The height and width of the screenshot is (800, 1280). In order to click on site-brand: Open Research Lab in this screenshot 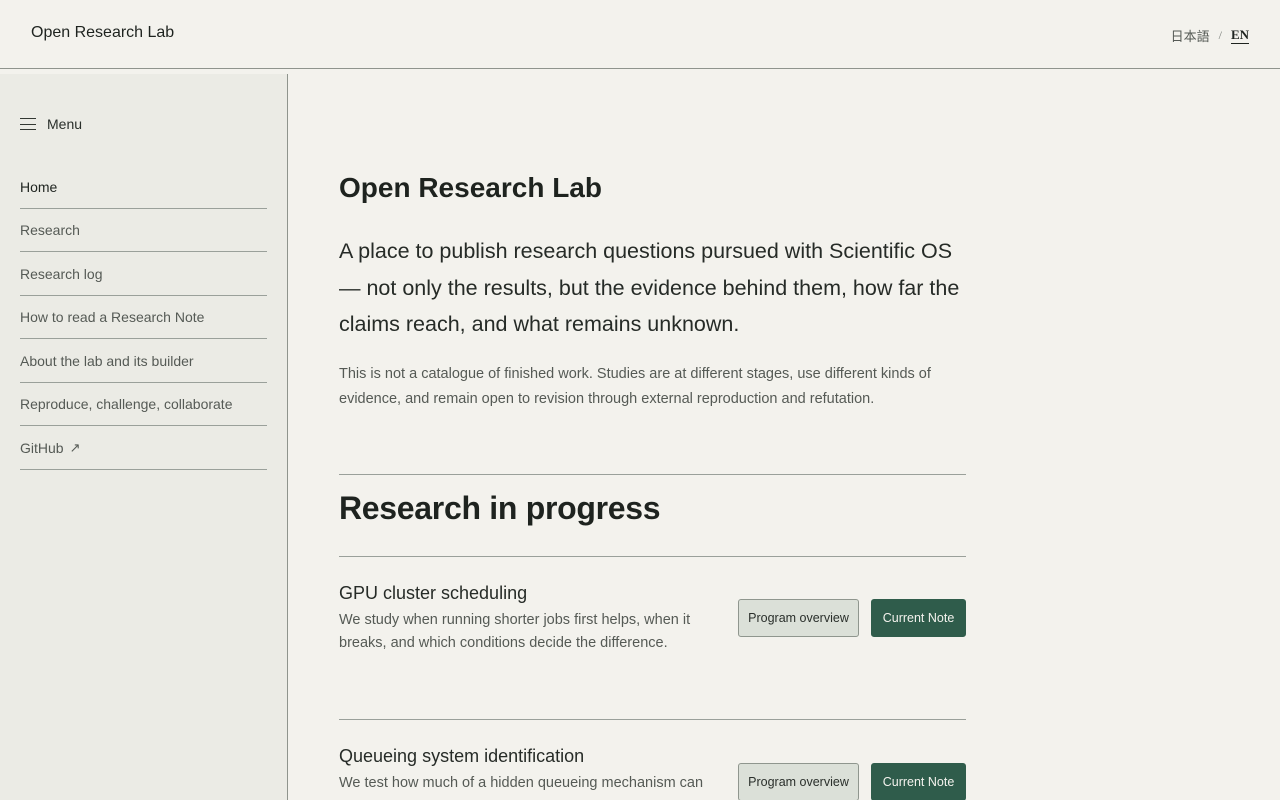, I will do `click(102, 33)`.